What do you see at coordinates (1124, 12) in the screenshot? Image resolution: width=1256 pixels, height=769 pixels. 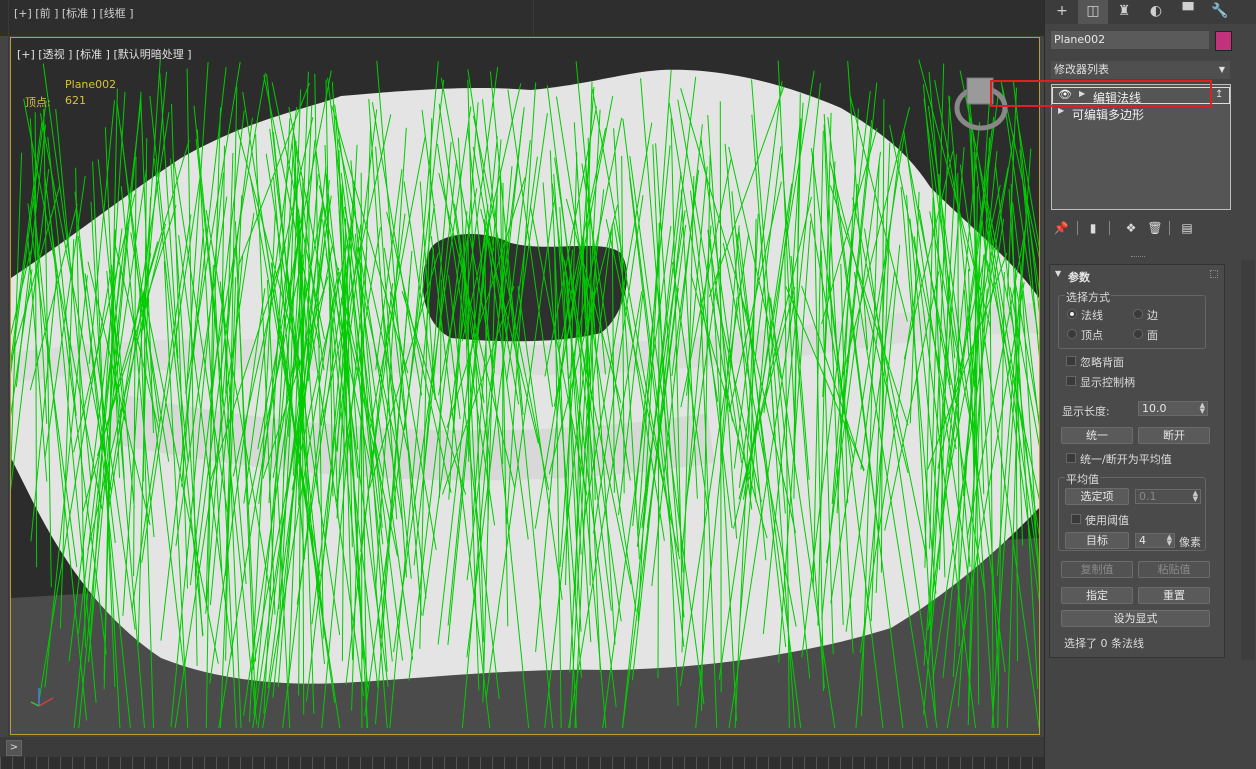 I see `hierarchy-tab-icon: ♜` at bounding box center [1124, 12].